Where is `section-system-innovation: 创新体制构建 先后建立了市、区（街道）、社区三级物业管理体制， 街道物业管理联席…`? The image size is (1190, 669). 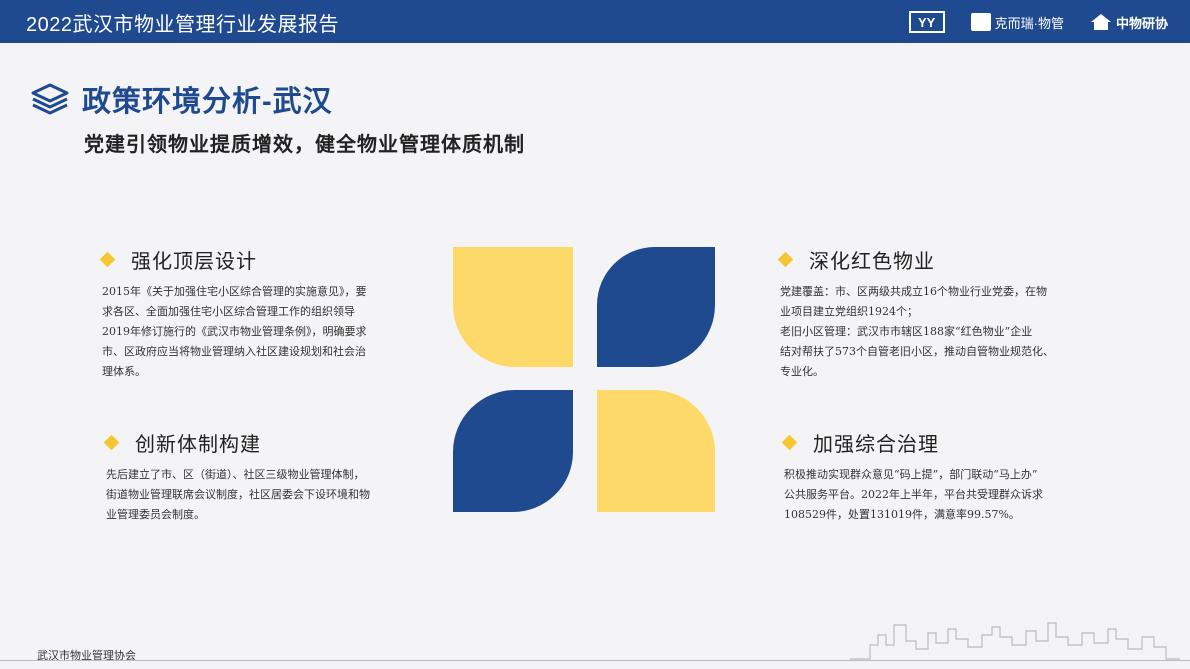
section-system-innovation: 创新体制构建 先后建立了市、区（街道）、社区三级物业管理体制， 街道物业管理联席… is located at coordinates (236, 476).